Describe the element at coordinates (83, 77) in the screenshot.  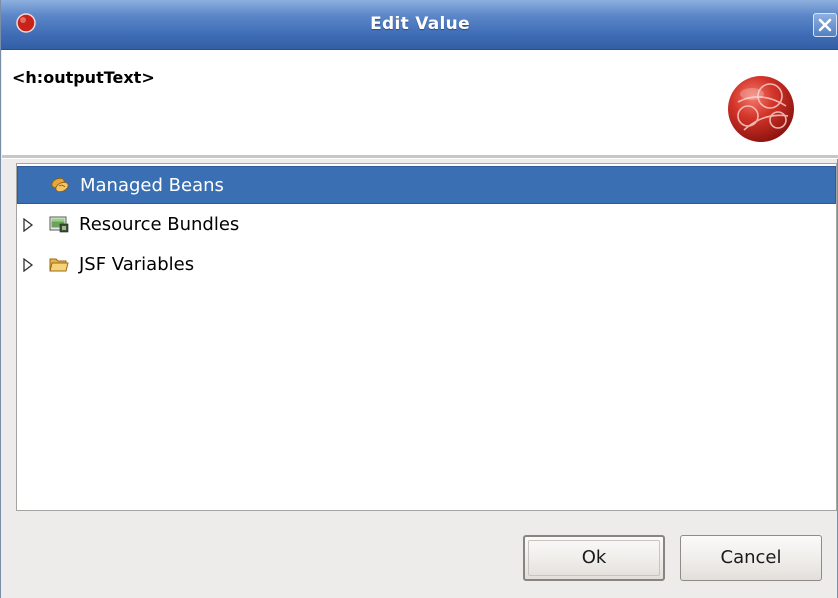
I see `header-title: <h:outputText>` at that location.